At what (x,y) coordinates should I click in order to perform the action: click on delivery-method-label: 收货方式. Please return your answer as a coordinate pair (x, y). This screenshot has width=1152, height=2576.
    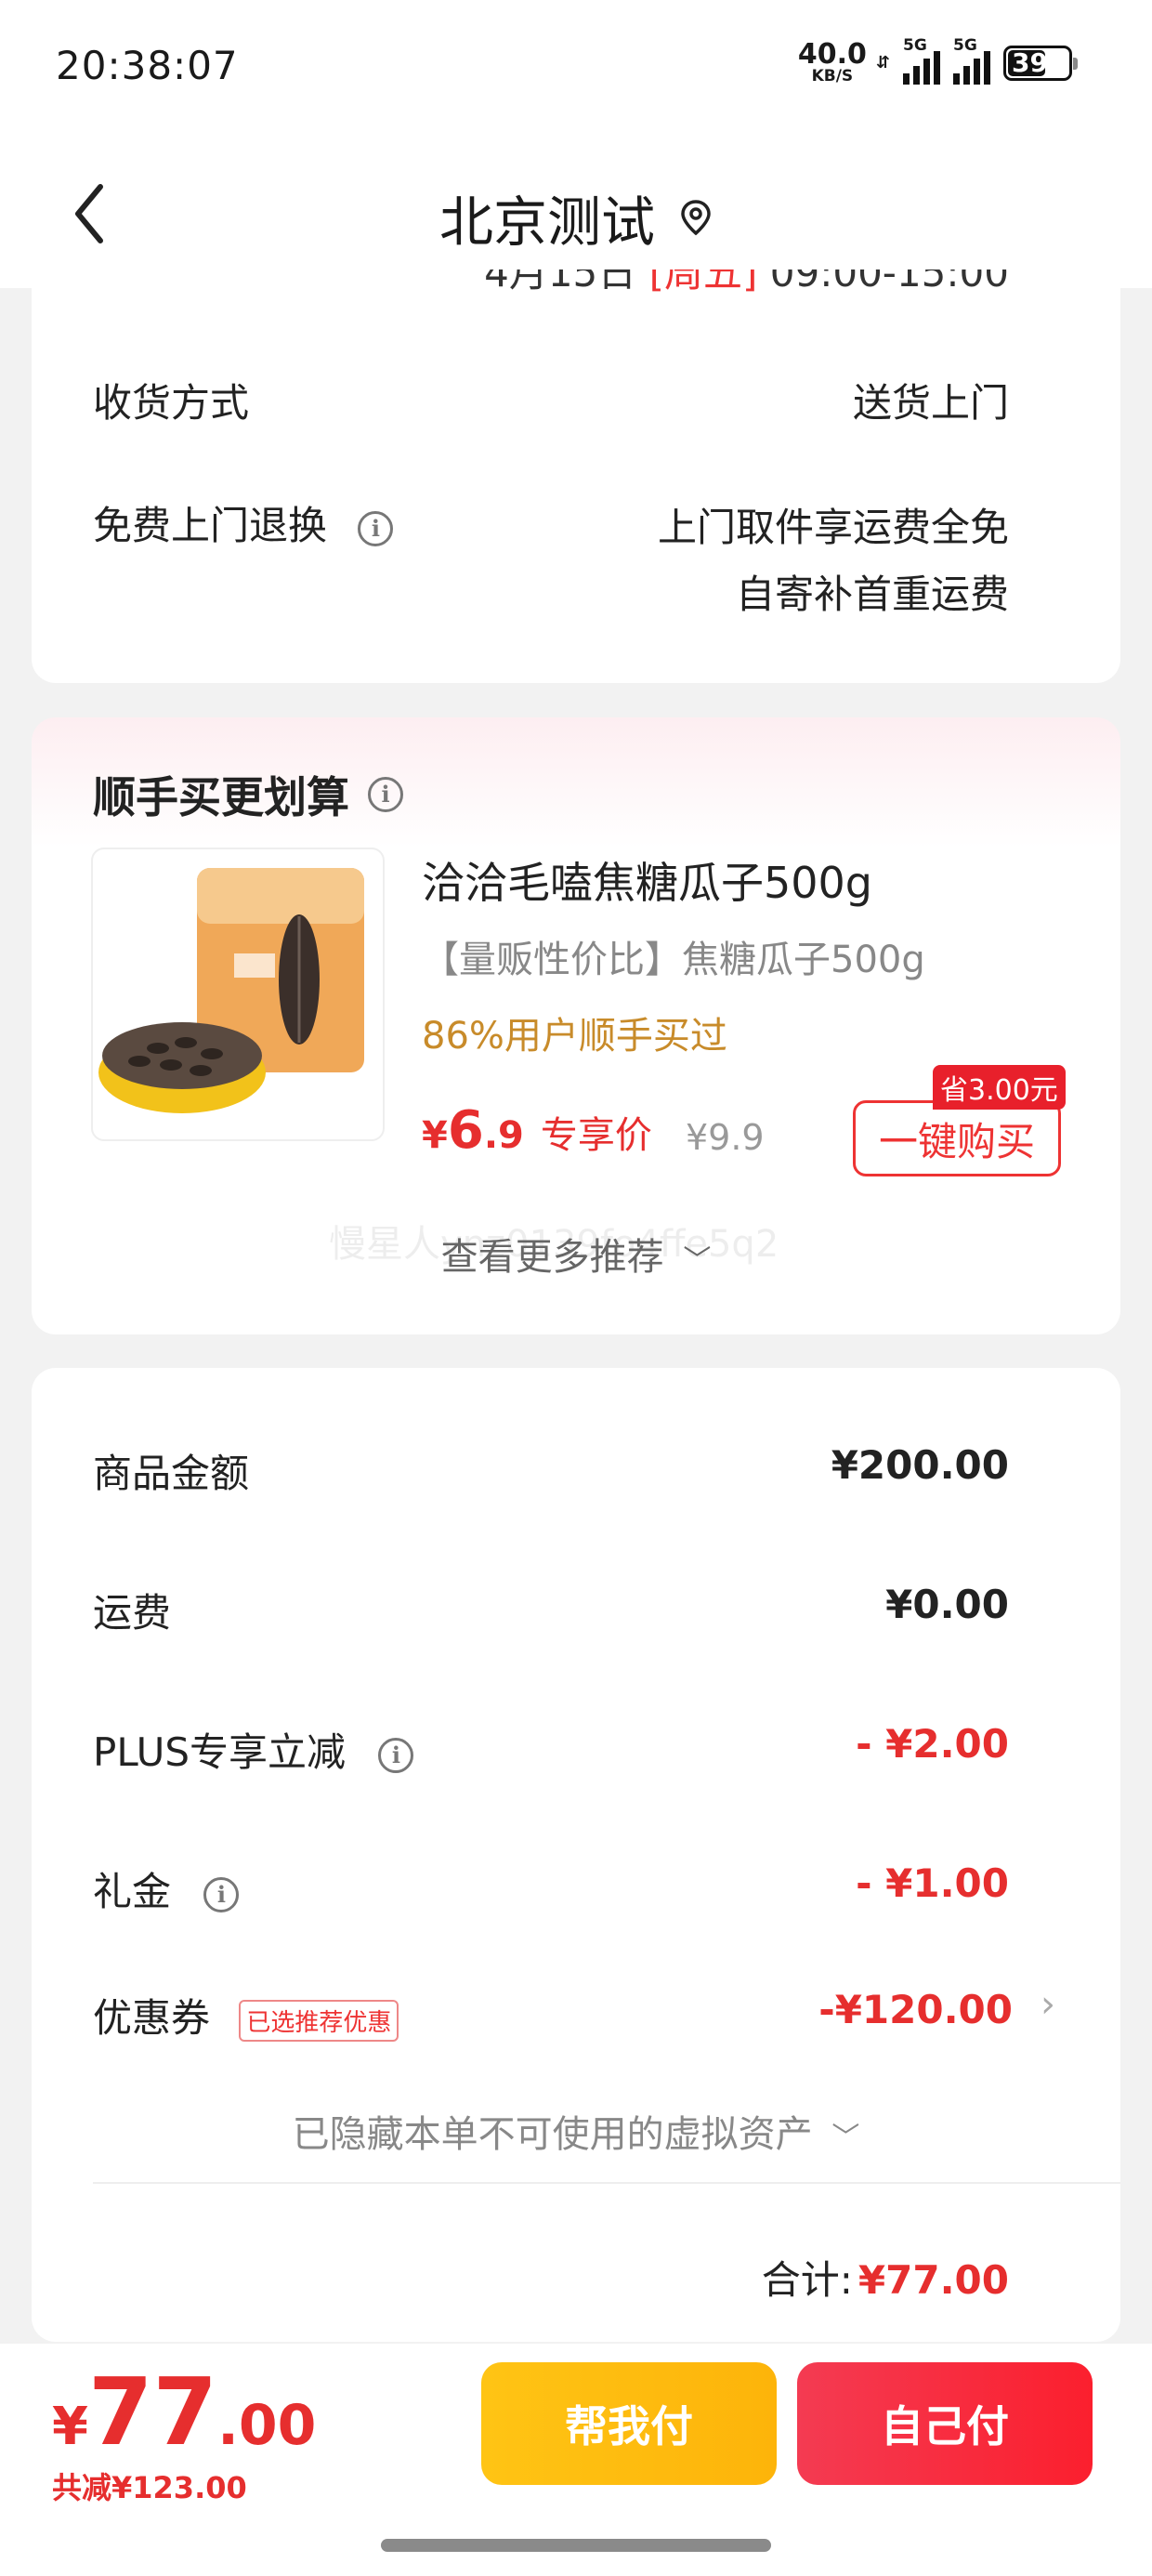
    Looking at the image, I should click on (171, 403).